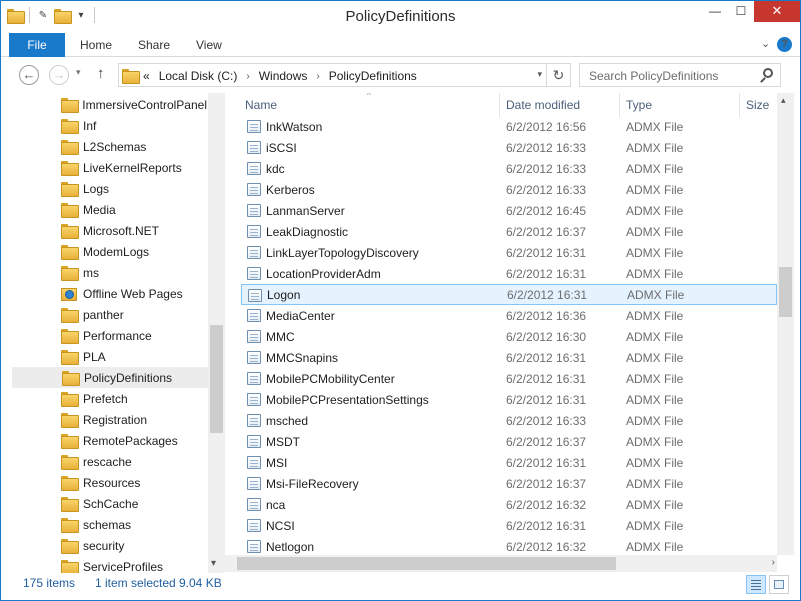 This screenshot has width=801, height=601. What do you see at coordinates (109, 293) in the screenshot?
I see `tree-item: Offline Web Pages` at bounding box center [109, 293].